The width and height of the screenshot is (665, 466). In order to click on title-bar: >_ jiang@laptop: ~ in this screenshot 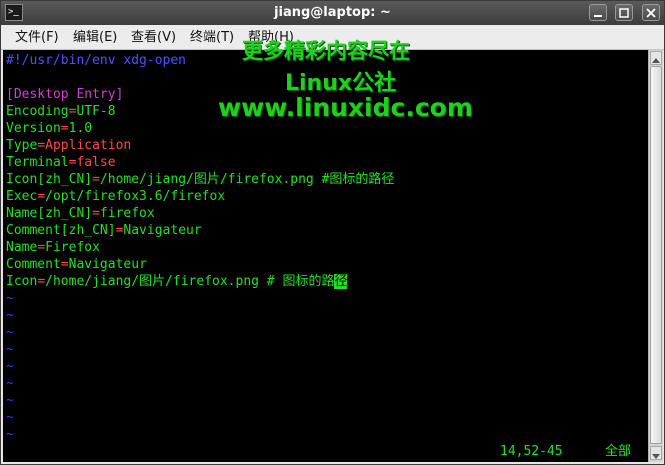, I will do `click(332, 13)`.